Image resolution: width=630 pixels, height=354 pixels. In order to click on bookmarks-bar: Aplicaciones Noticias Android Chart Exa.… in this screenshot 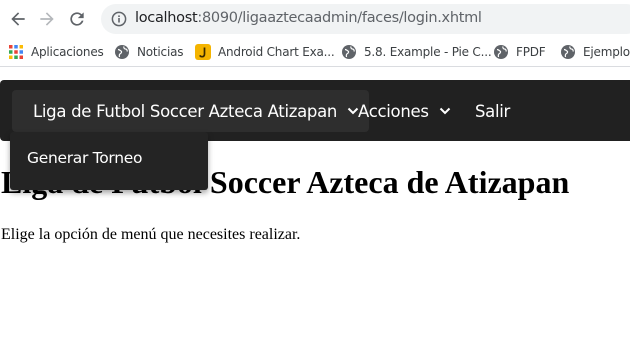, I will do `click(315, 52)`.